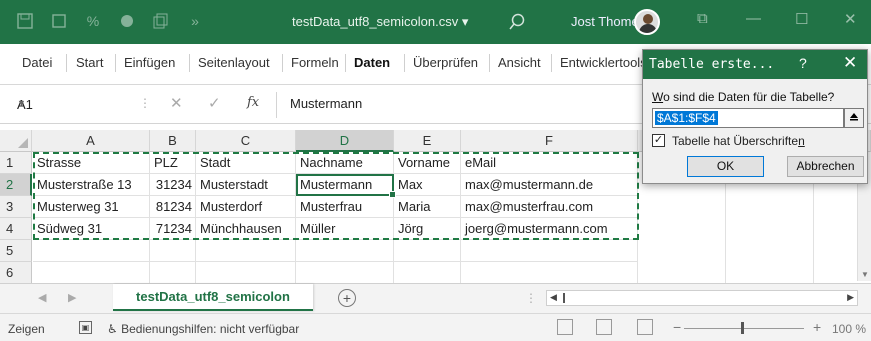  What do you see at coordinates (427, 207) in the screenshot?
I see `cell-e3: Maria` at bounding box center [427, 207].